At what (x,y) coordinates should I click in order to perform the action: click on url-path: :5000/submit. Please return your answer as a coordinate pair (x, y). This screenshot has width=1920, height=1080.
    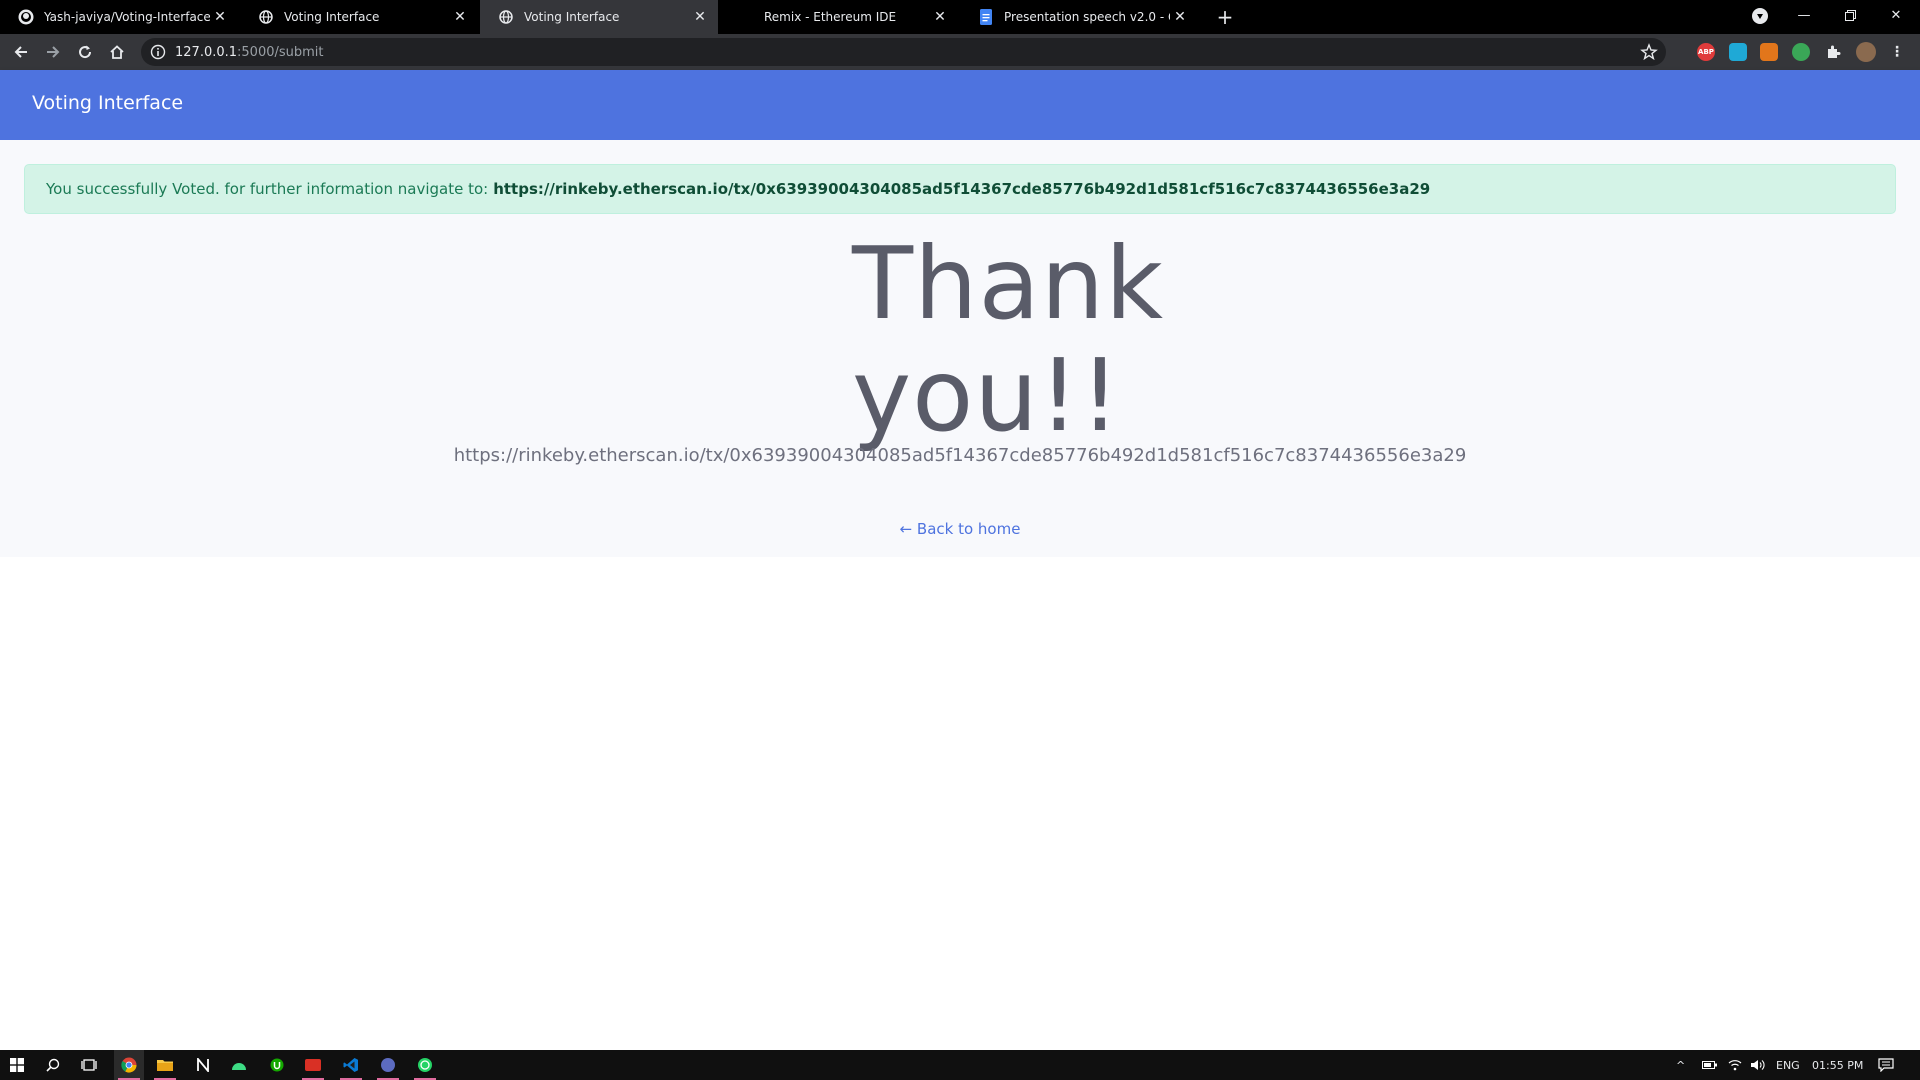
    Looking at the image, I should click on (280, 52).